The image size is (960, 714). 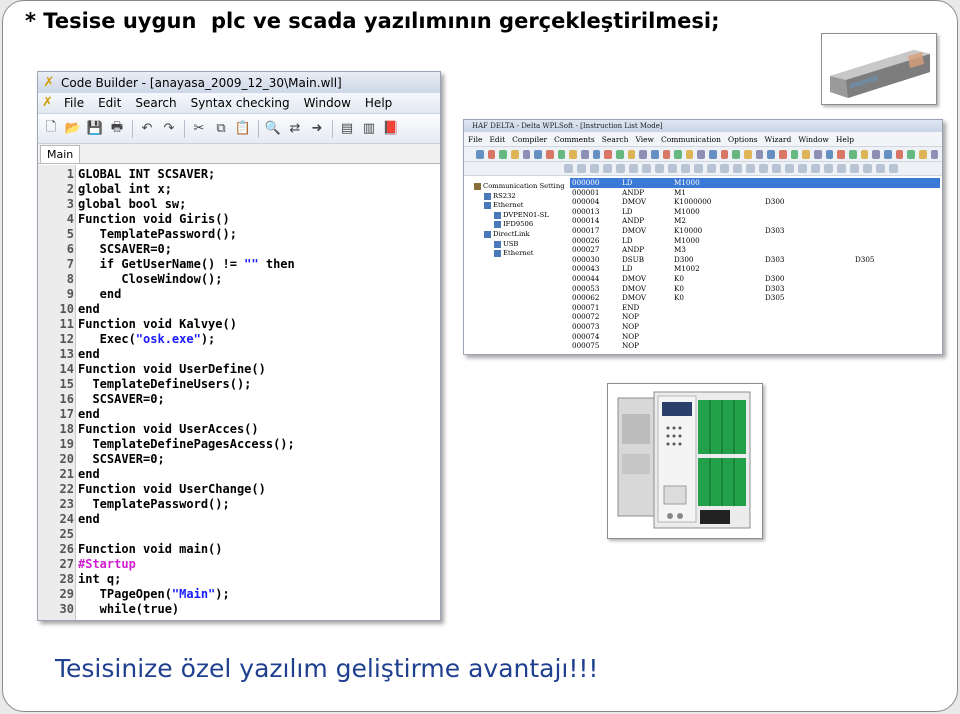 I want to click on open-icon: 📂, so click(x=73, y=129).